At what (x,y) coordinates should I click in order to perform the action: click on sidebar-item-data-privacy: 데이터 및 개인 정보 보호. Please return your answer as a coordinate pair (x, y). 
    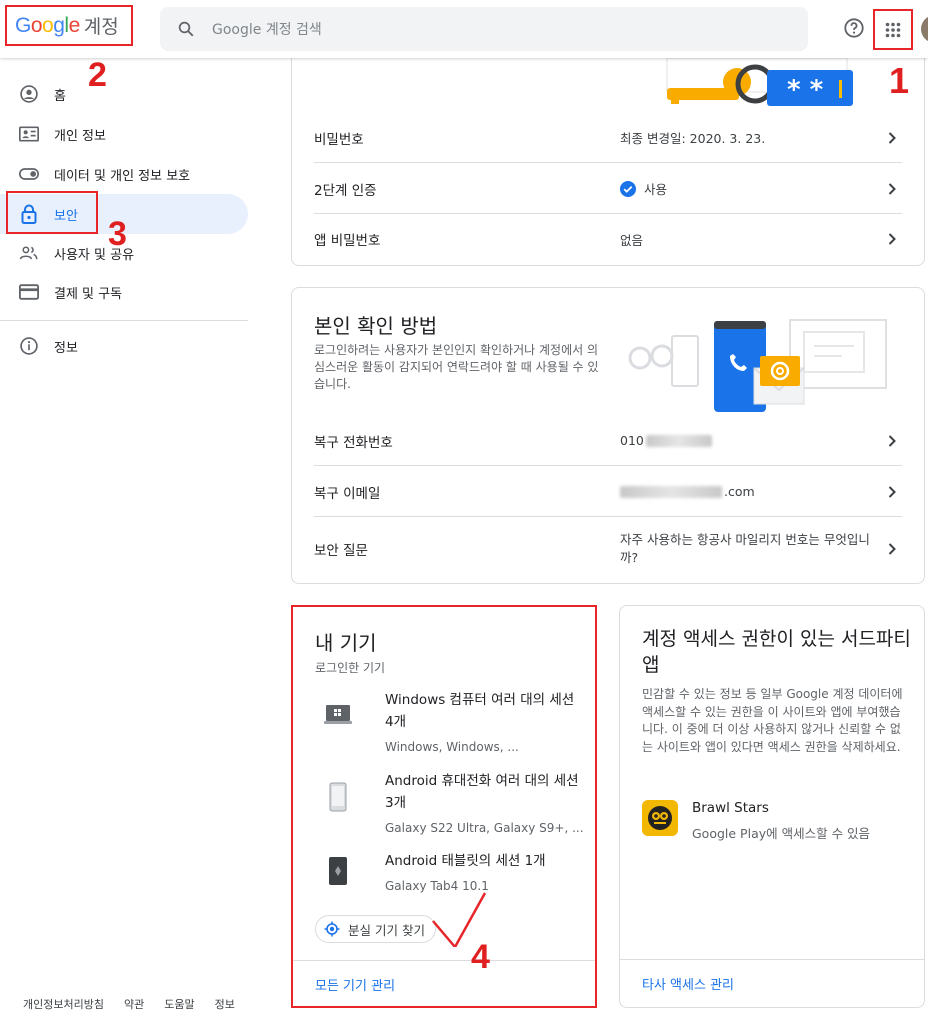
    Looking at the image, I should click on (124, 174).